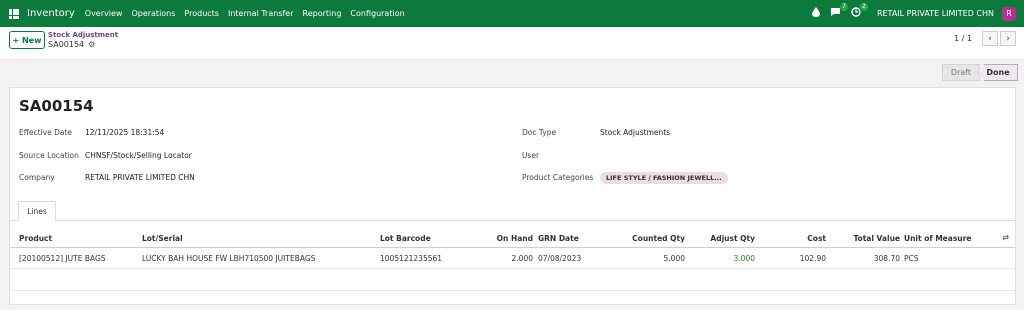 This screenshot has width=1024, height=310. I want to click on doc-type-field: Stock Adjustments, so click(635, 132).